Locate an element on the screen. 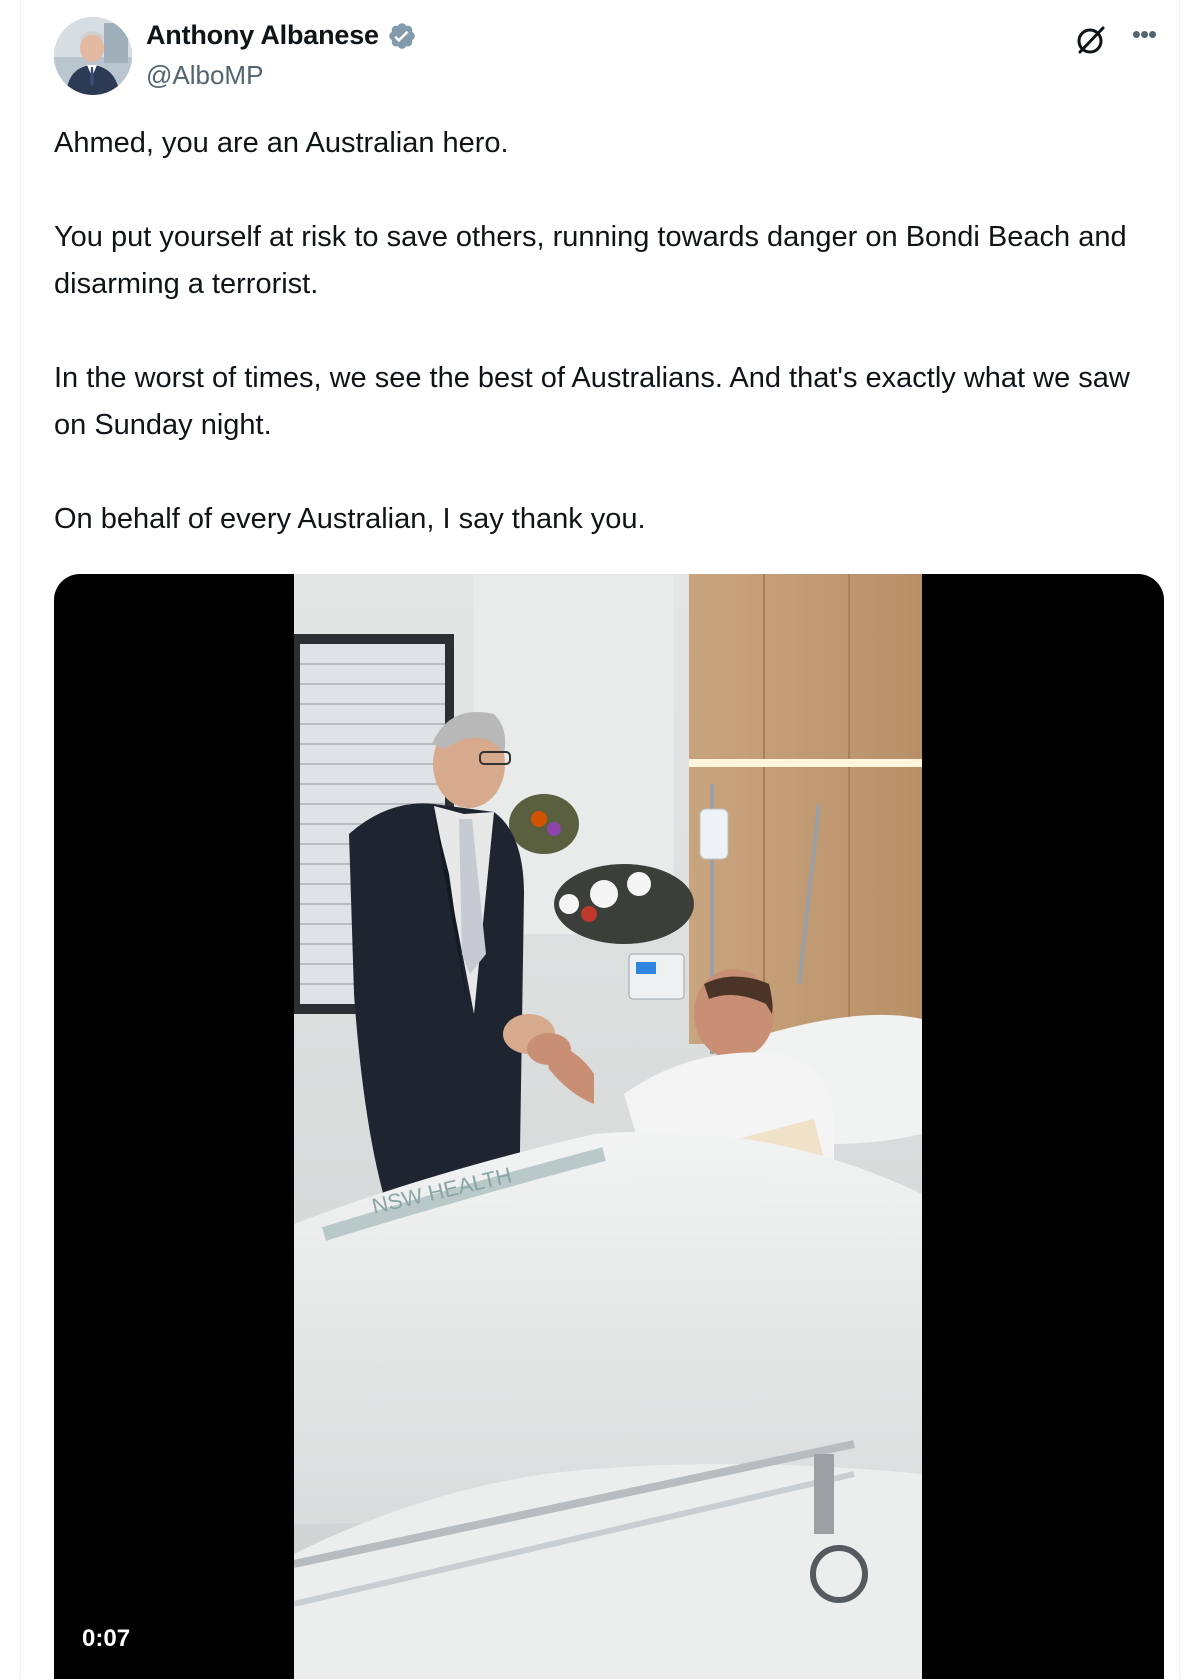  author-display-name: Anthony Albanese is located at coordinates (262, 35).